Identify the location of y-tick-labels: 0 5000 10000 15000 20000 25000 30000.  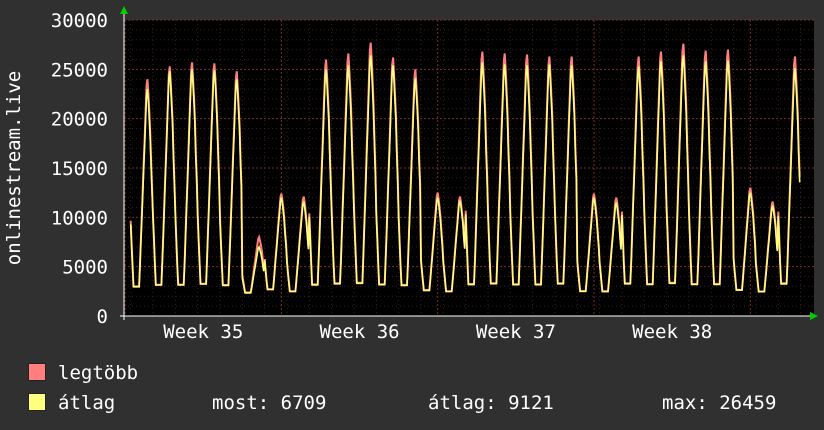
(79, 169).